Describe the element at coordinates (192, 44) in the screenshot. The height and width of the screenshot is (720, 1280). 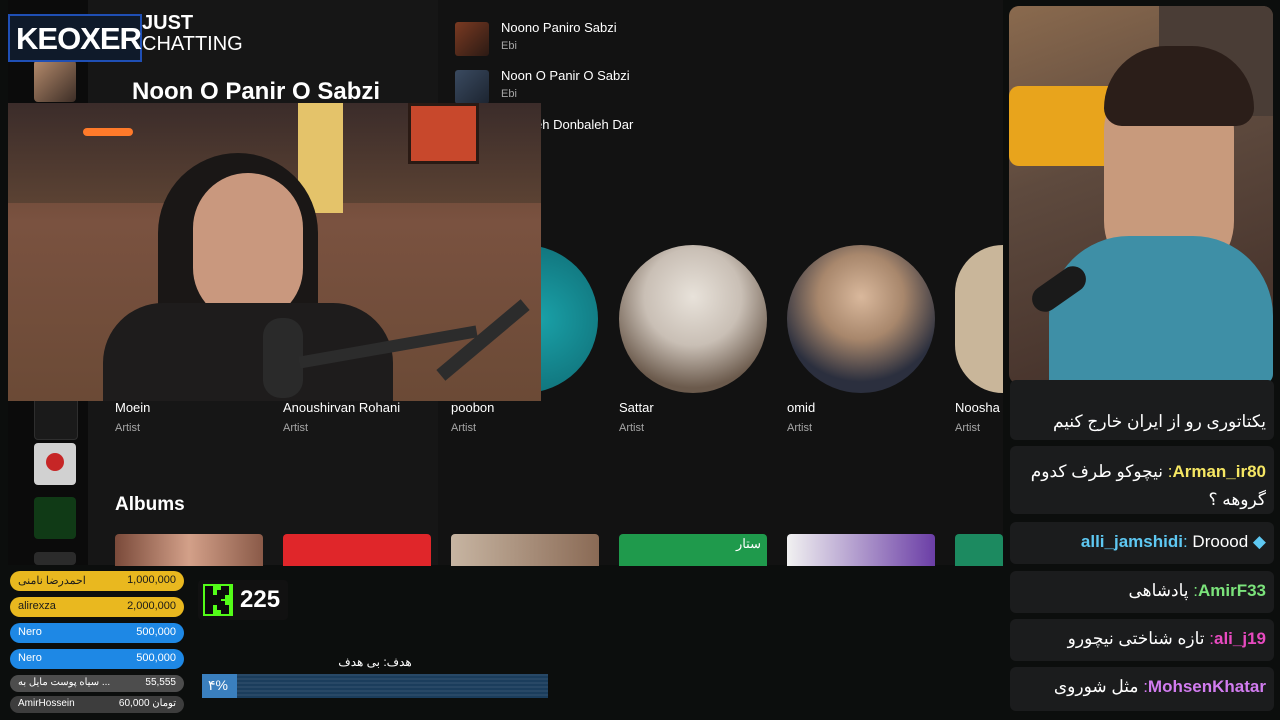
I see `category-label-bottom: CHATTING` at that location.